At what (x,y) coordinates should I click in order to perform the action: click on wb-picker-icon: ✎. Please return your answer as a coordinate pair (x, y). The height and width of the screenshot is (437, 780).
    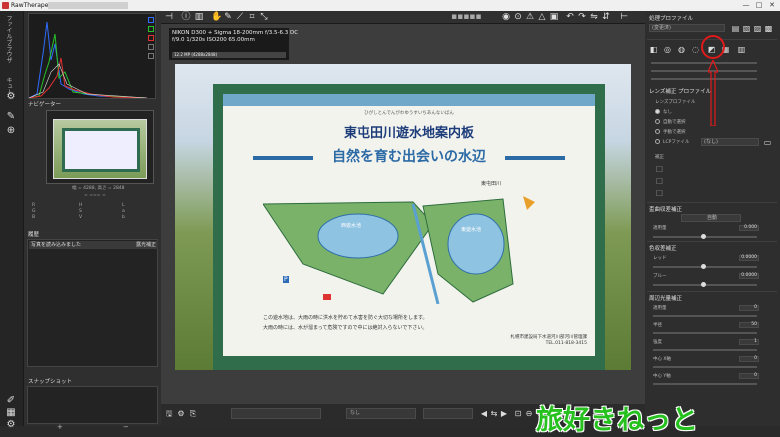
    Looking at the image, I should click on (228, 17).